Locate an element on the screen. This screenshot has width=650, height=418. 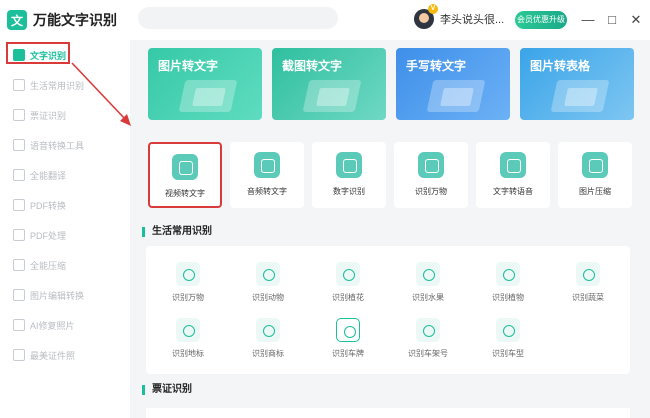
life-item-vin: 识别车架号 is located at coordinates (428, 341).